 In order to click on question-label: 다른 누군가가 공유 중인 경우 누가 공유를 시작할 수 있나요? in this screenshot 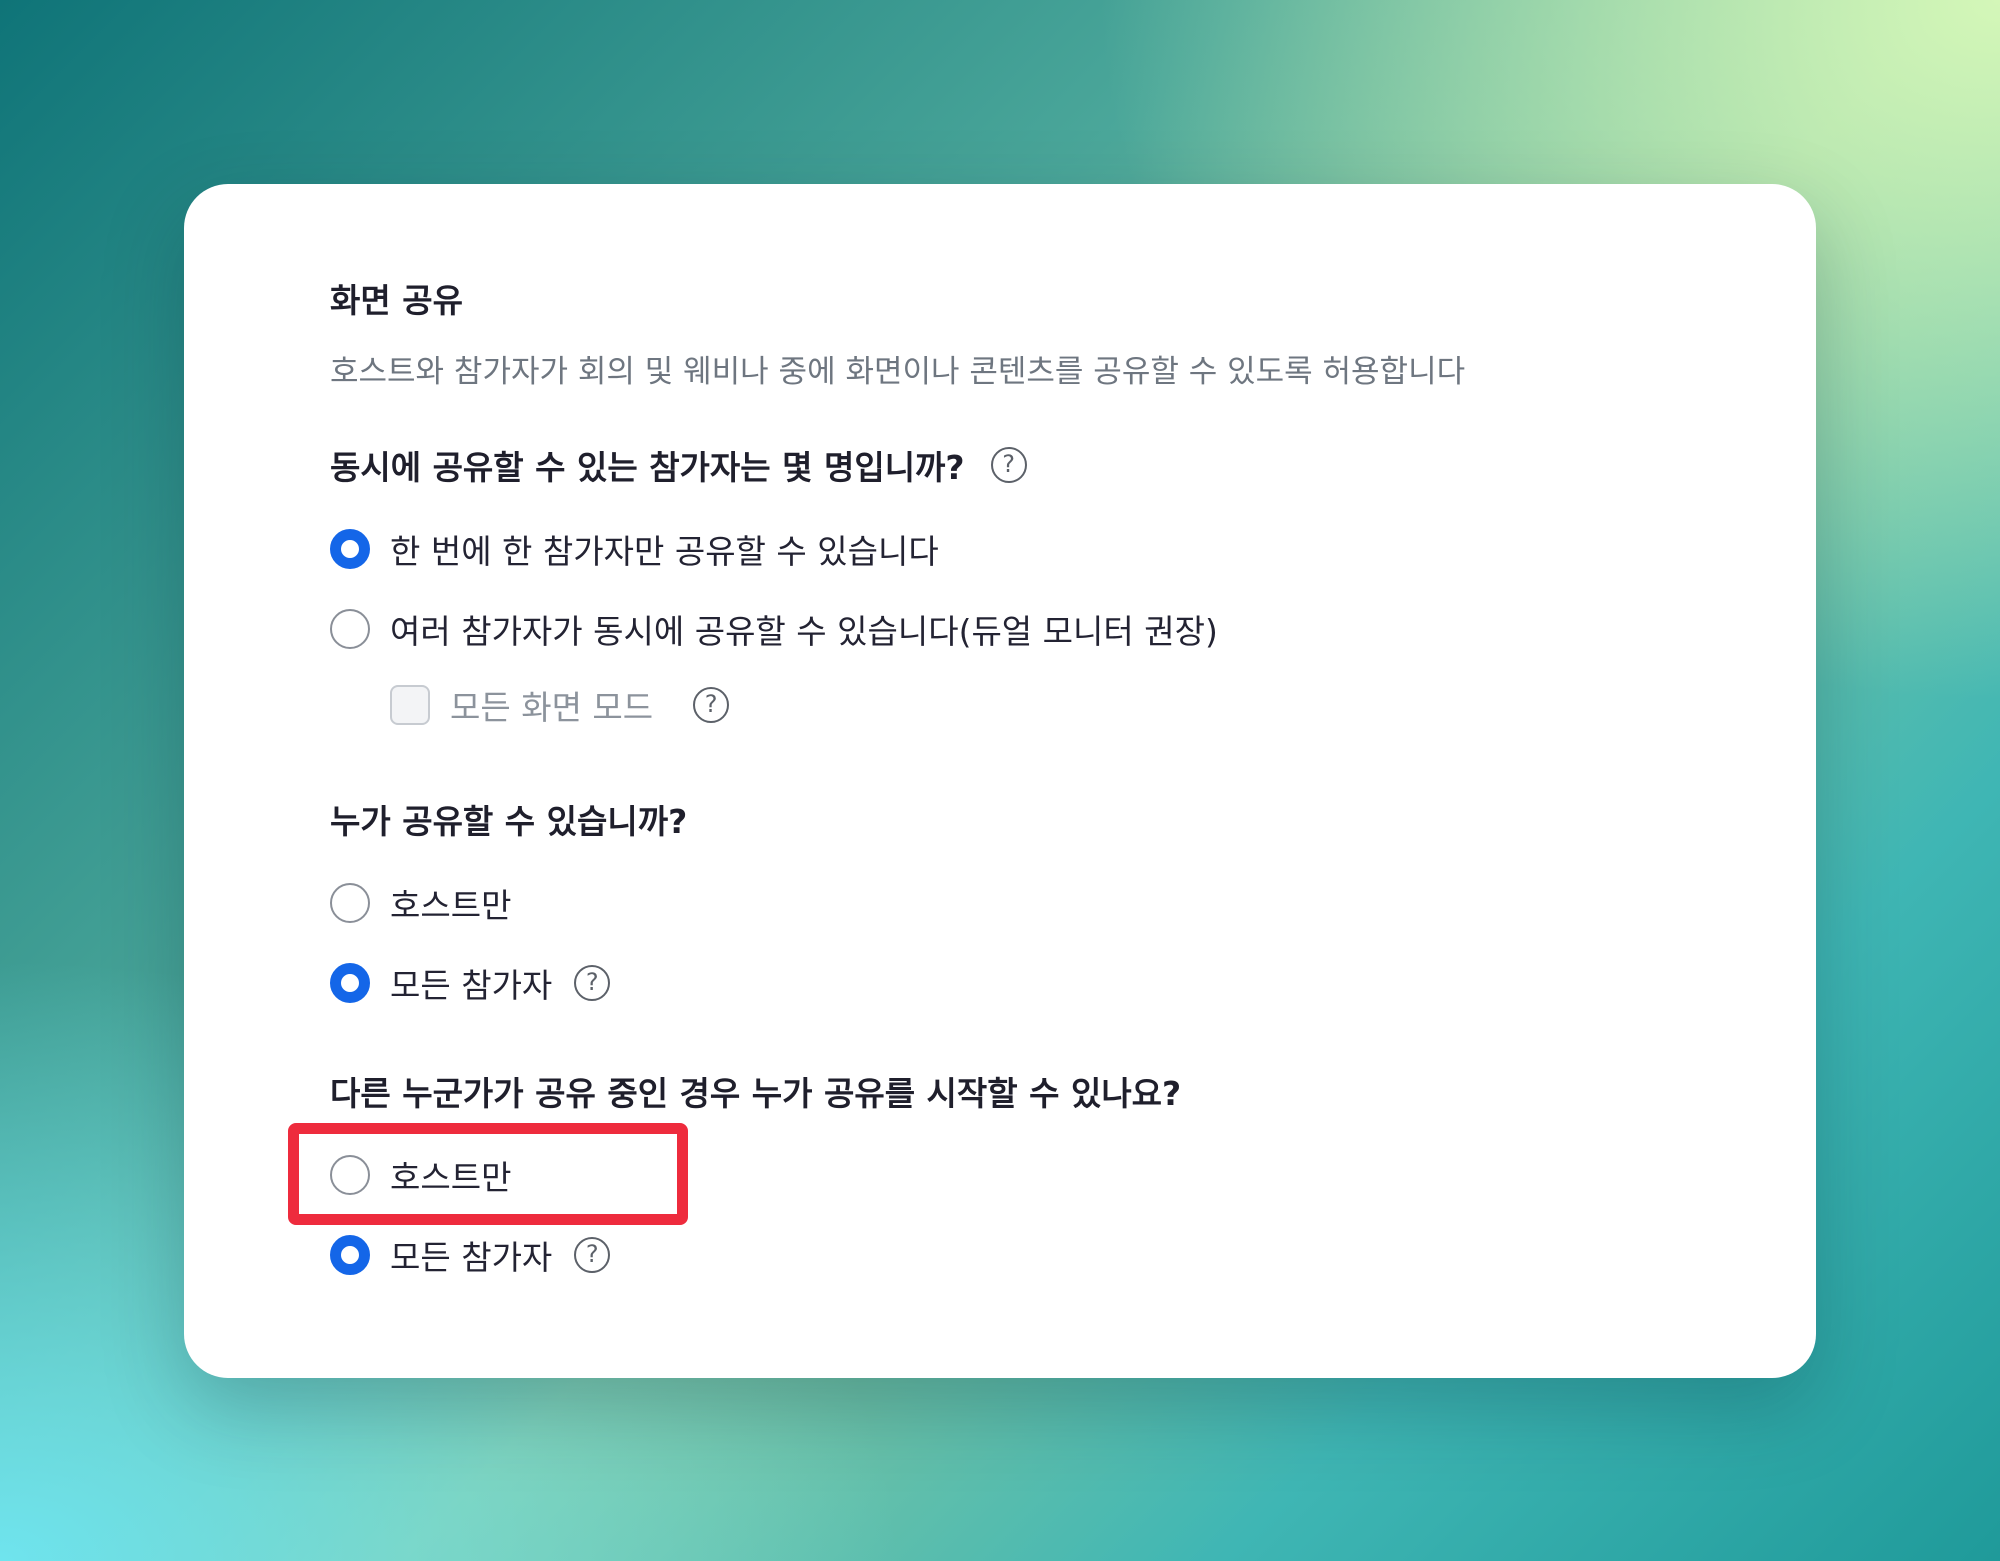, I will do `click(756, 1093)`.